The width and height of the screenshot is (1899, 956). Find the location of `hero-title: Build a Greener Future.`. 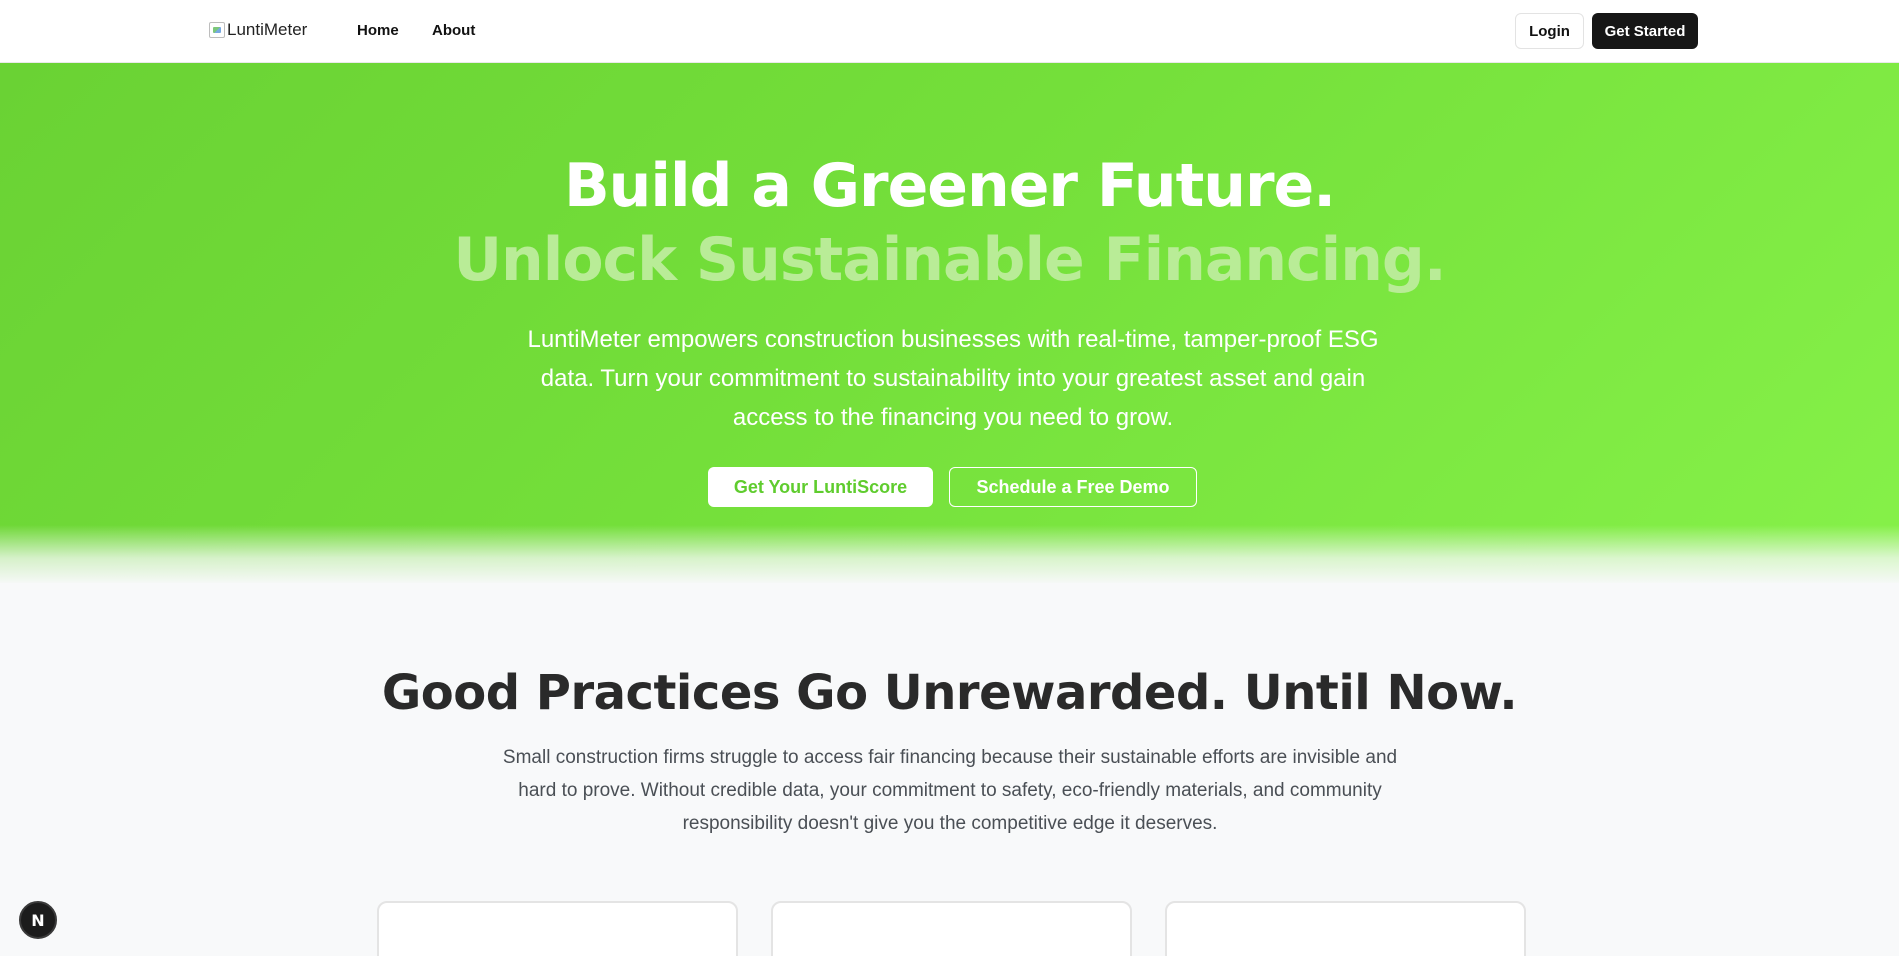

hero-title: Build a Greener Future. is located at coordinates (949, 186).